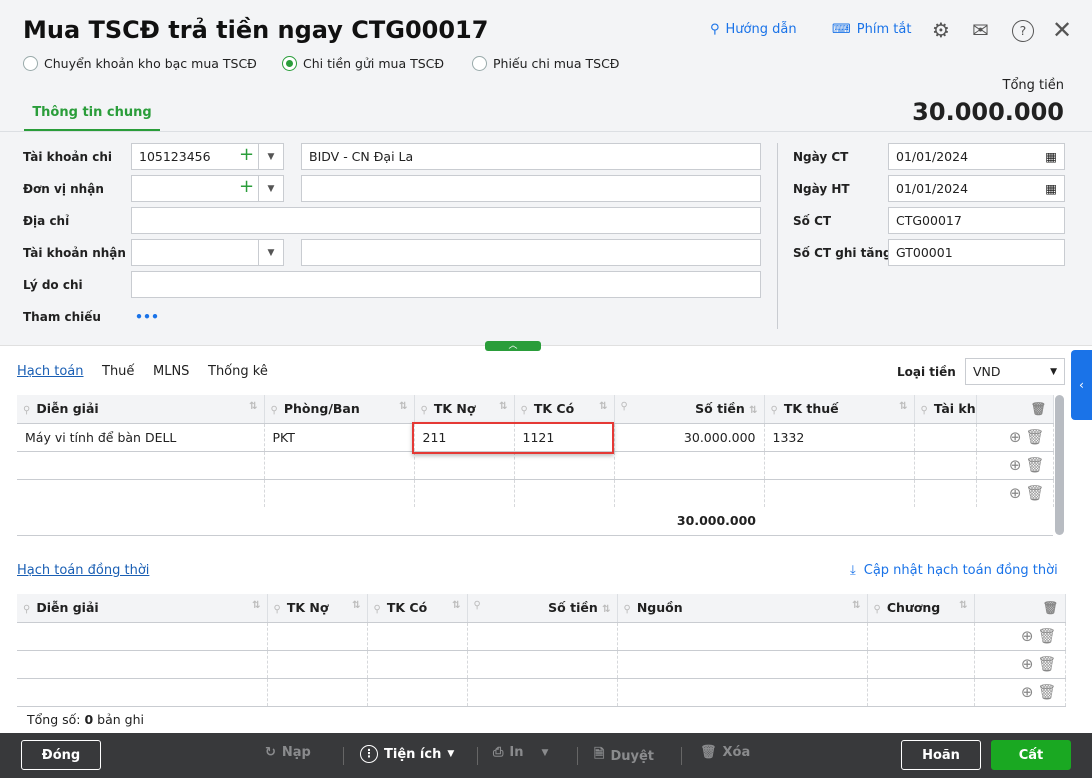  What do you see at coordinates (980, 30) in the screenshot?
I see `mail-icon: ✉` at bounding box center [980, 30].